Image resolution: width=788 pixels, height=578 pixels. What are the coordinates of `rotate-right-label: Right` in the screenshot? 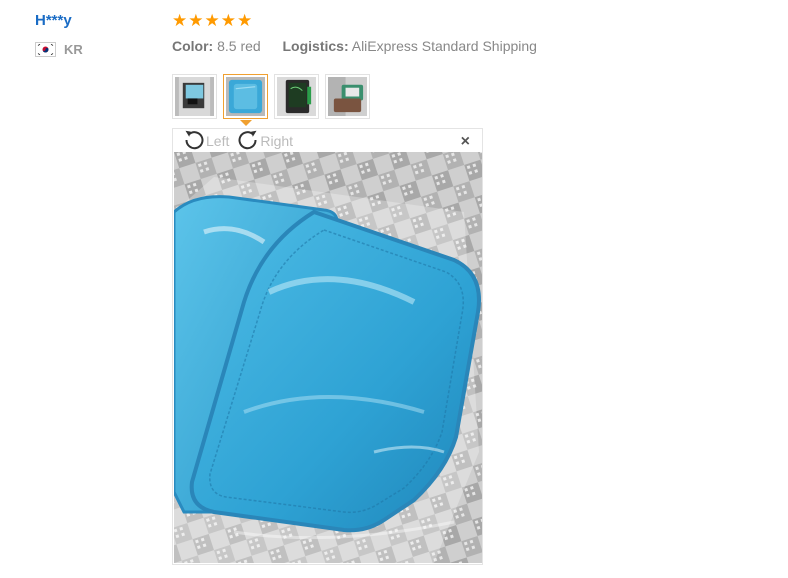 It's located at (277, 140).